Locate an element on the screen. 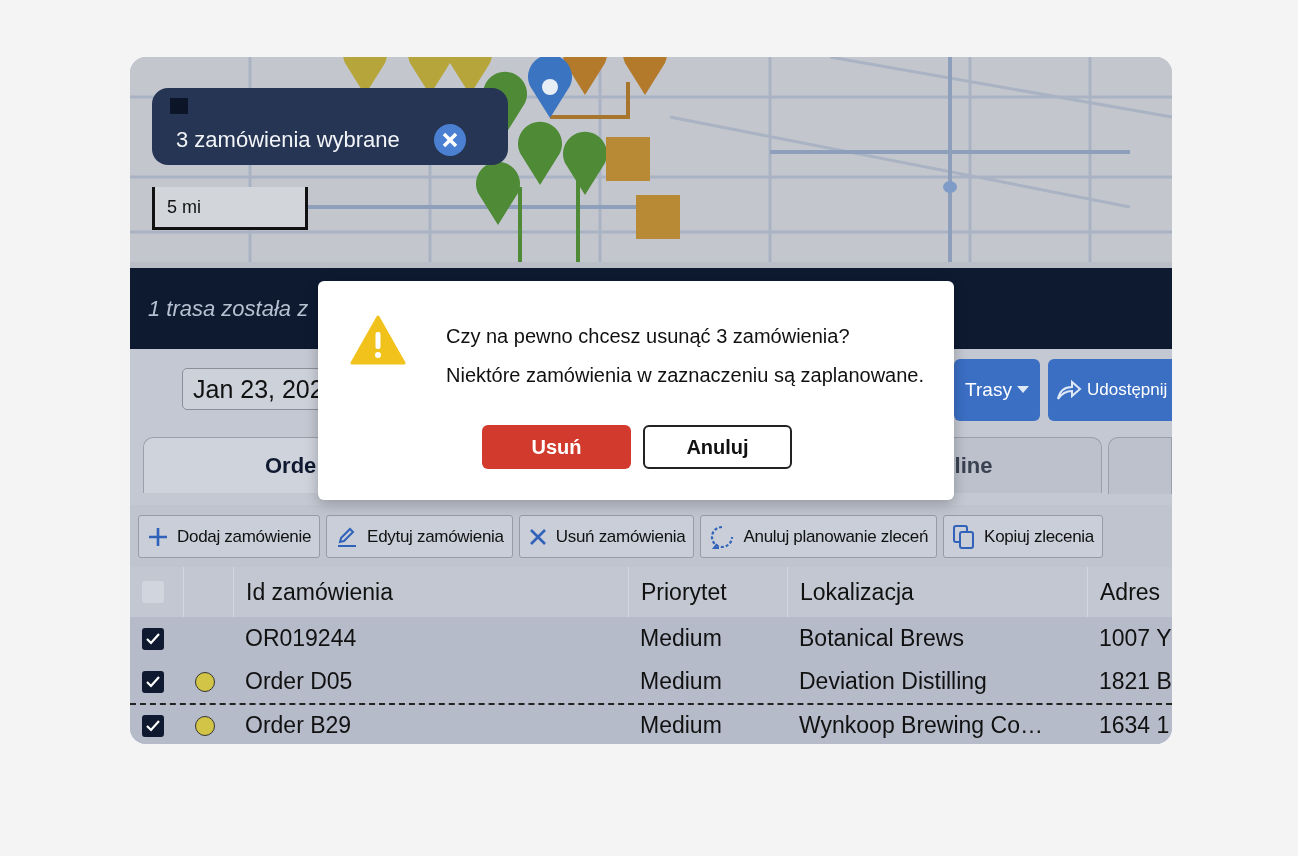 This screenshot has height=856, width=1298. banner-message: 1 trasa została z is located at coordinates (228, 308).